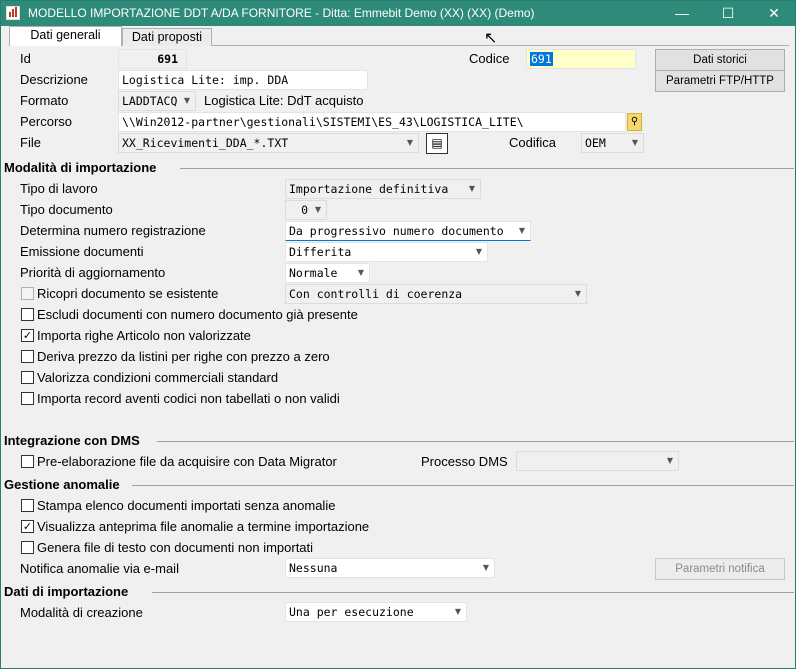 The width and height of the screenshot is (796, 669). What do you see at coordinates (436, 294) in the screenshot?
I see `ricopri-dropdown: Con controlli di coerenza ▼` at bounding box center [436, 294].